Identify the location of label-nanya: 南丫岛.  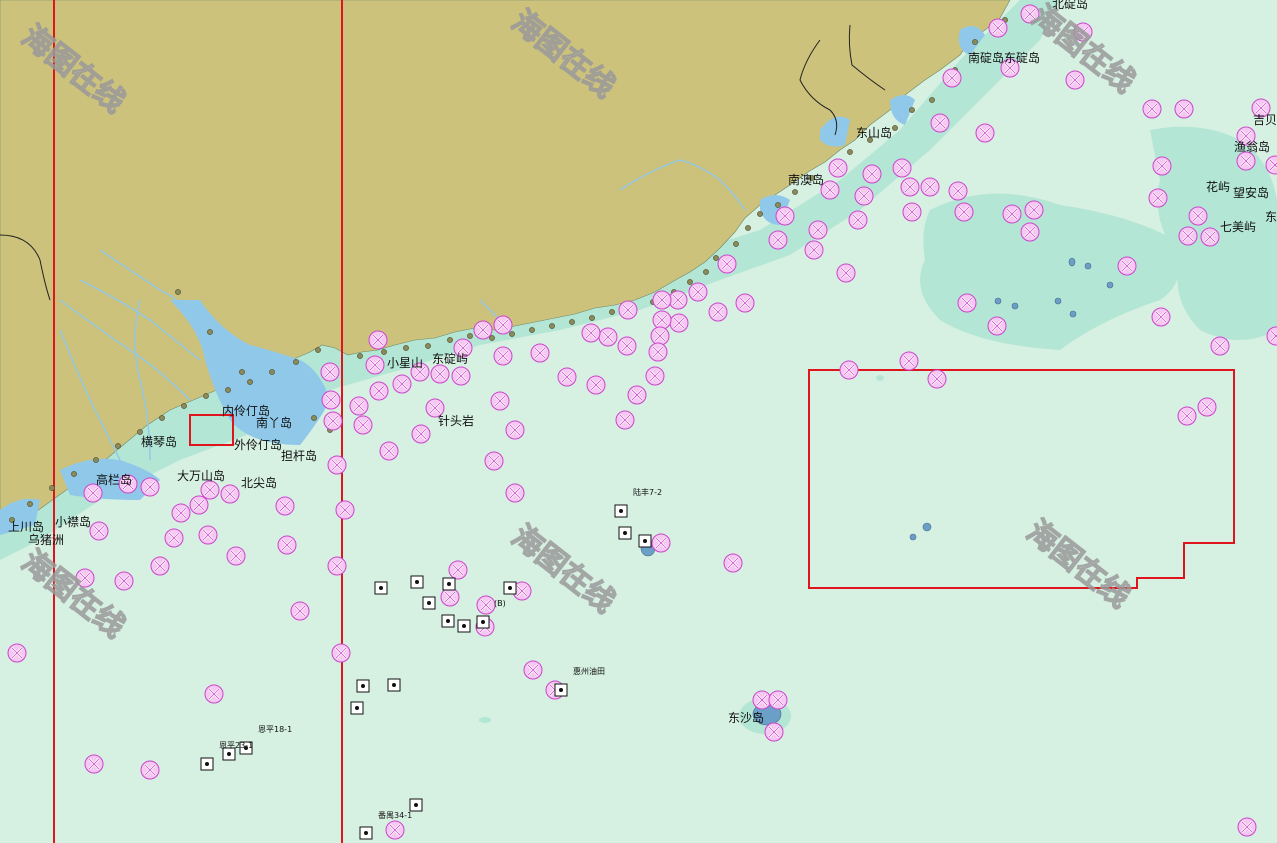
(274, 422).